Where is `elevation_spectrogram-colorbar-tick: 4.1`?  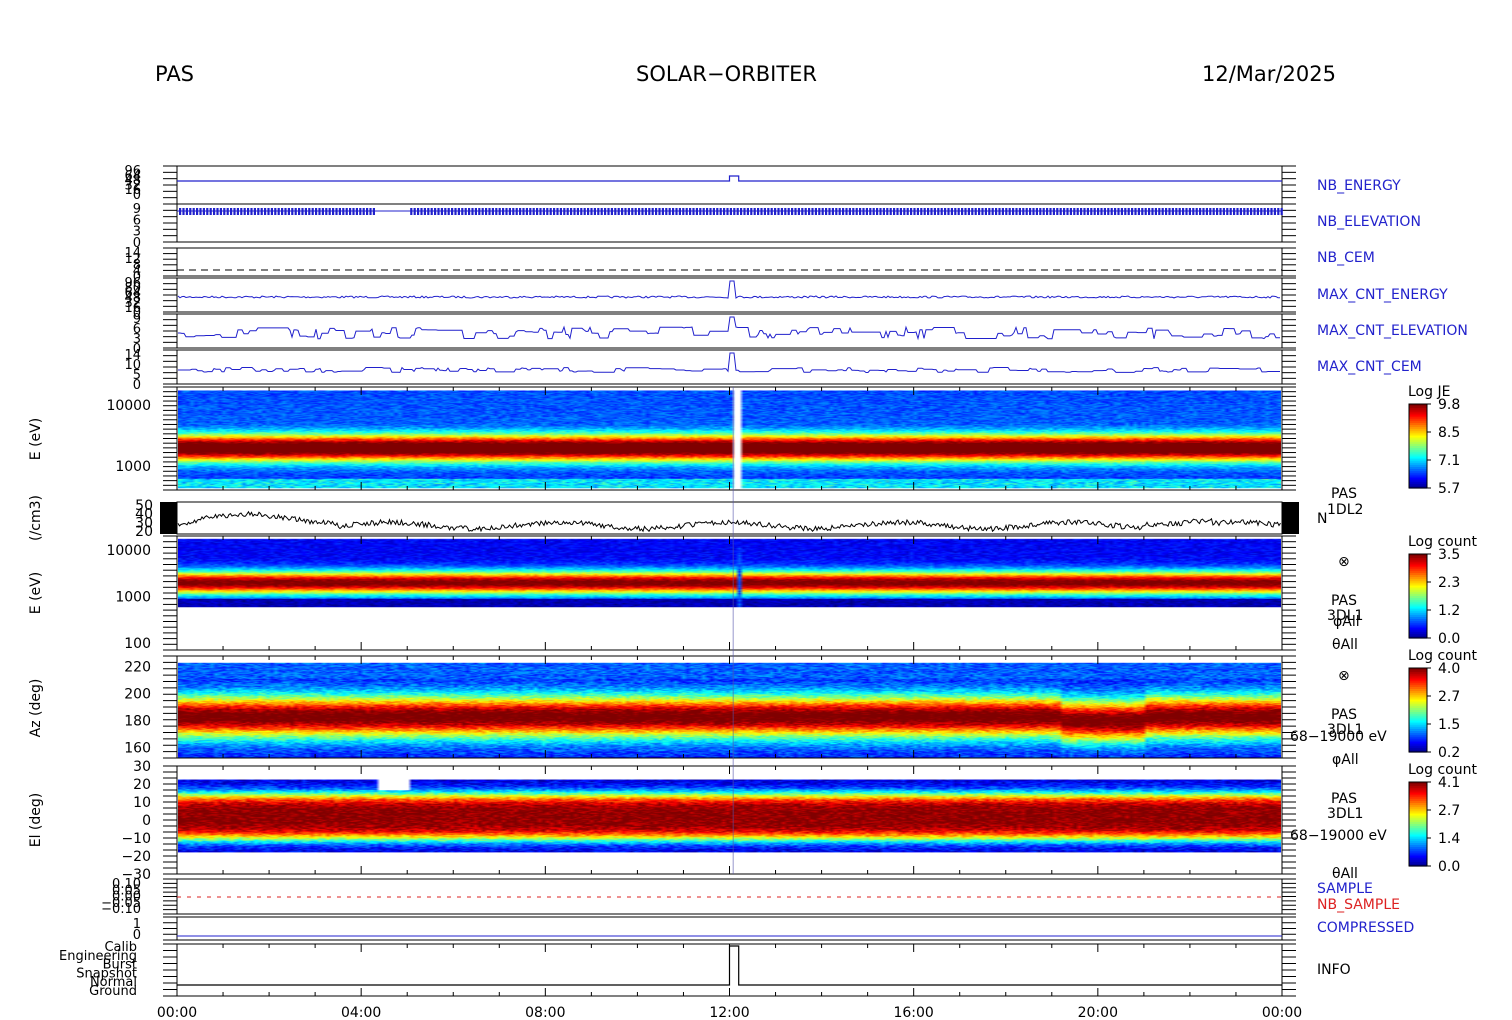
elevation_spectrogram-colorbar-tick: 4.1 is located at coordinates (1449, 783).